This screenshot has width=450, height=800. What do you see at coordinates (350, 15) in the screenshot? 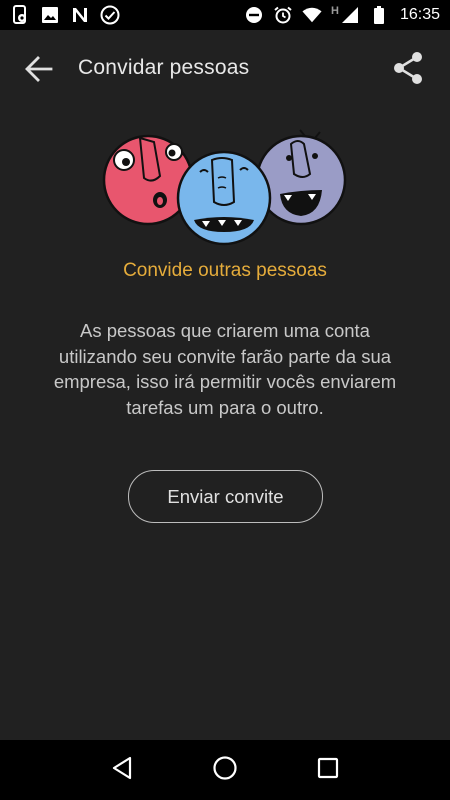
I see `signal-icon` at bounding box center [350, 15].